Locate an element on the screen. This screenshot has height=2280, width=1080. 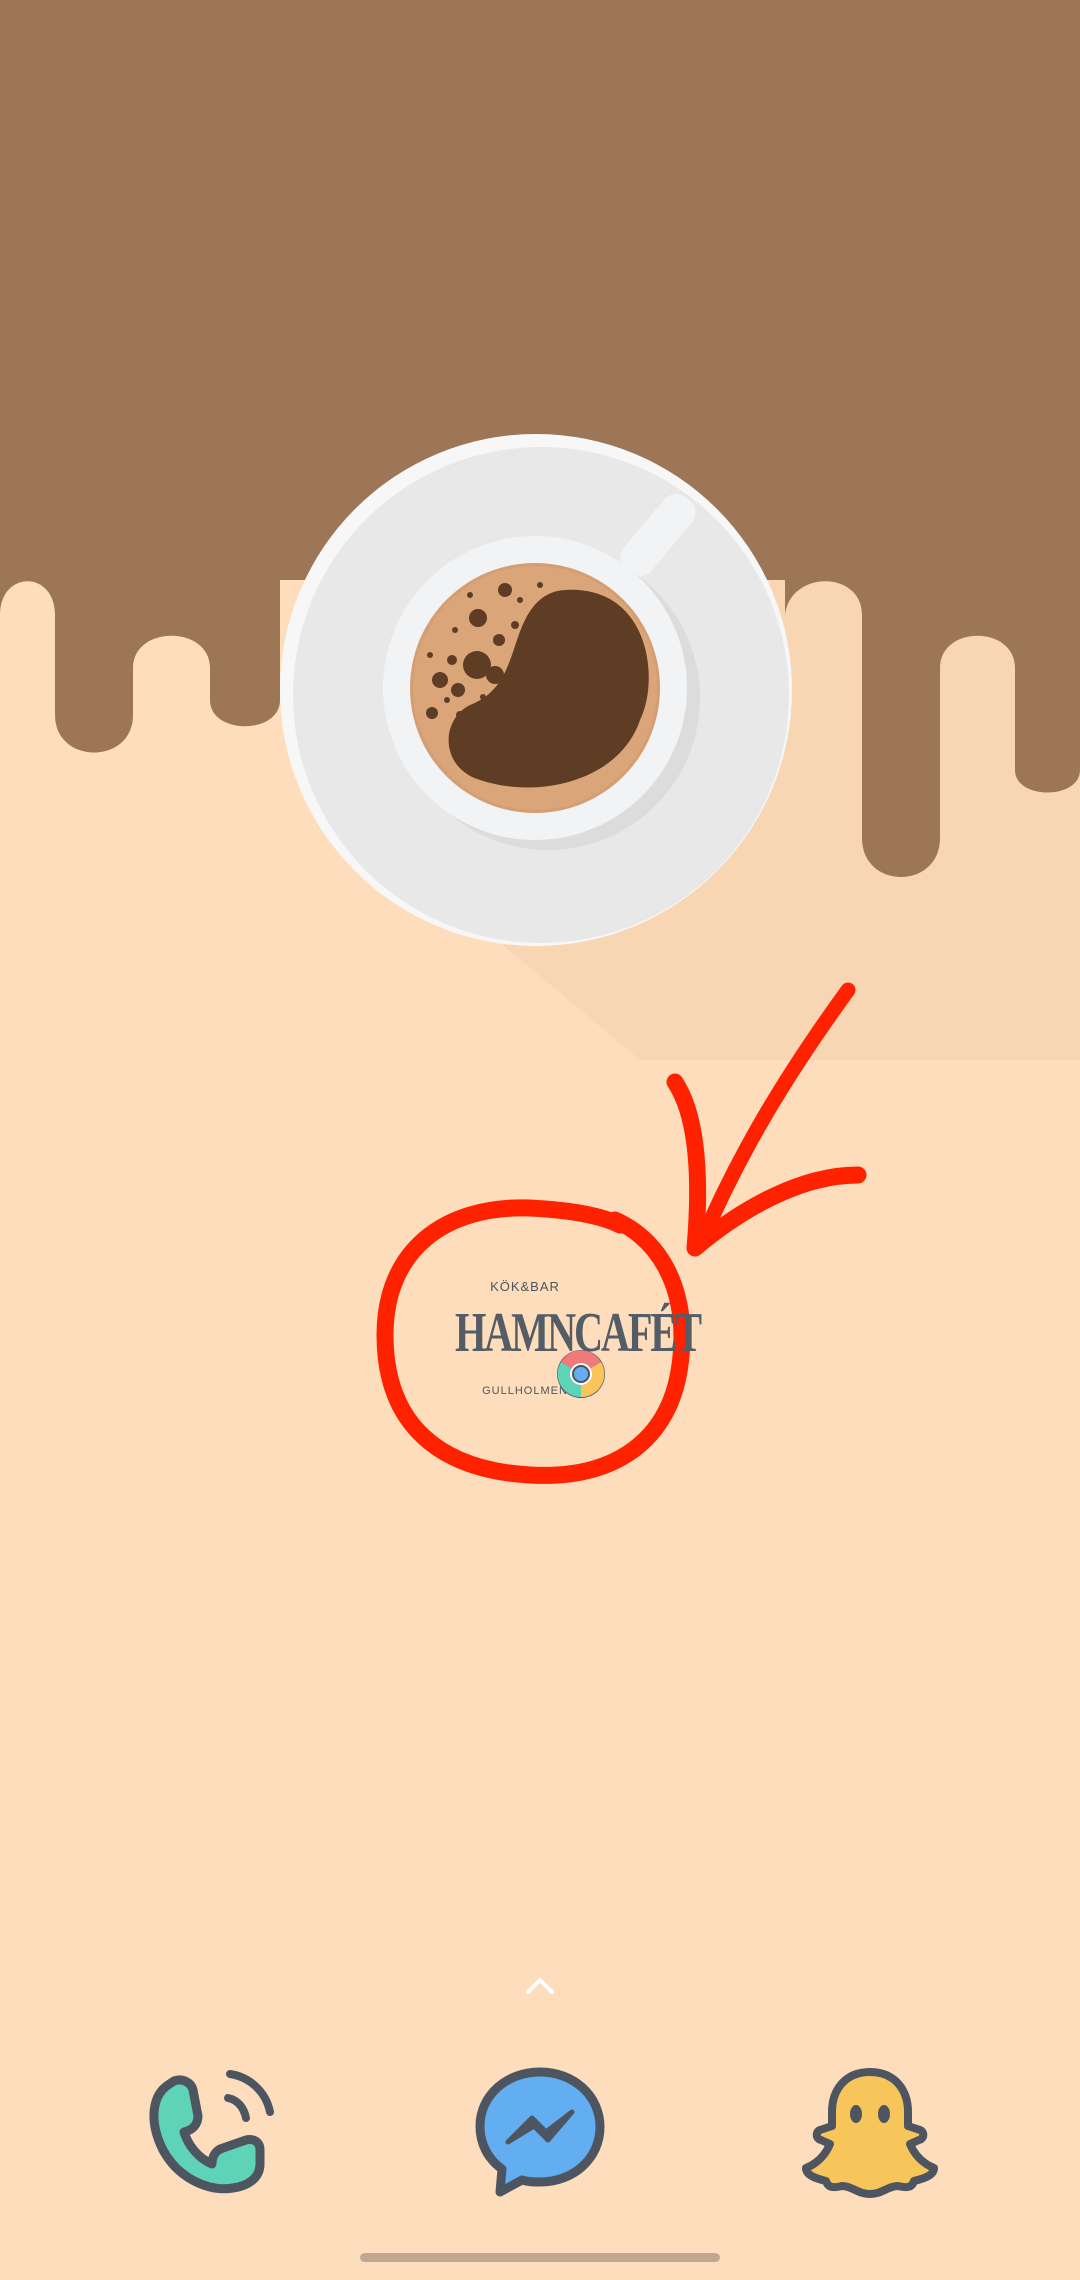
snapchat-ghost-icon is located at coordinates (870, 2130).